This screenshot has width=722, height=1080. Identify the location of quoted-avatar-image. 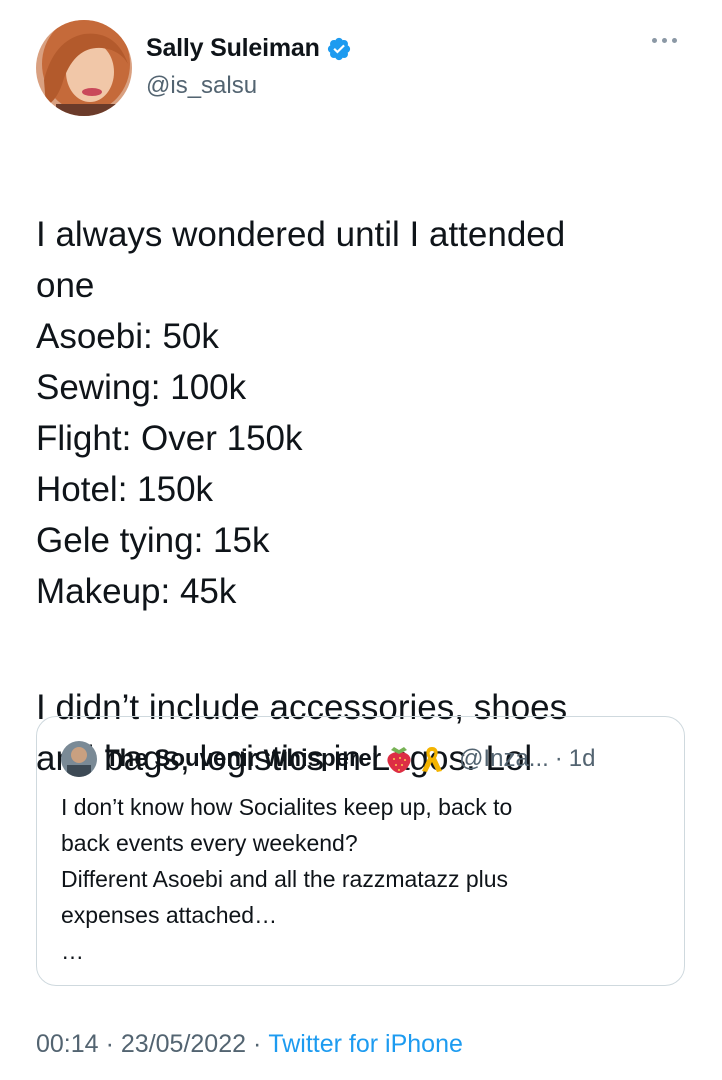
(79, 759).